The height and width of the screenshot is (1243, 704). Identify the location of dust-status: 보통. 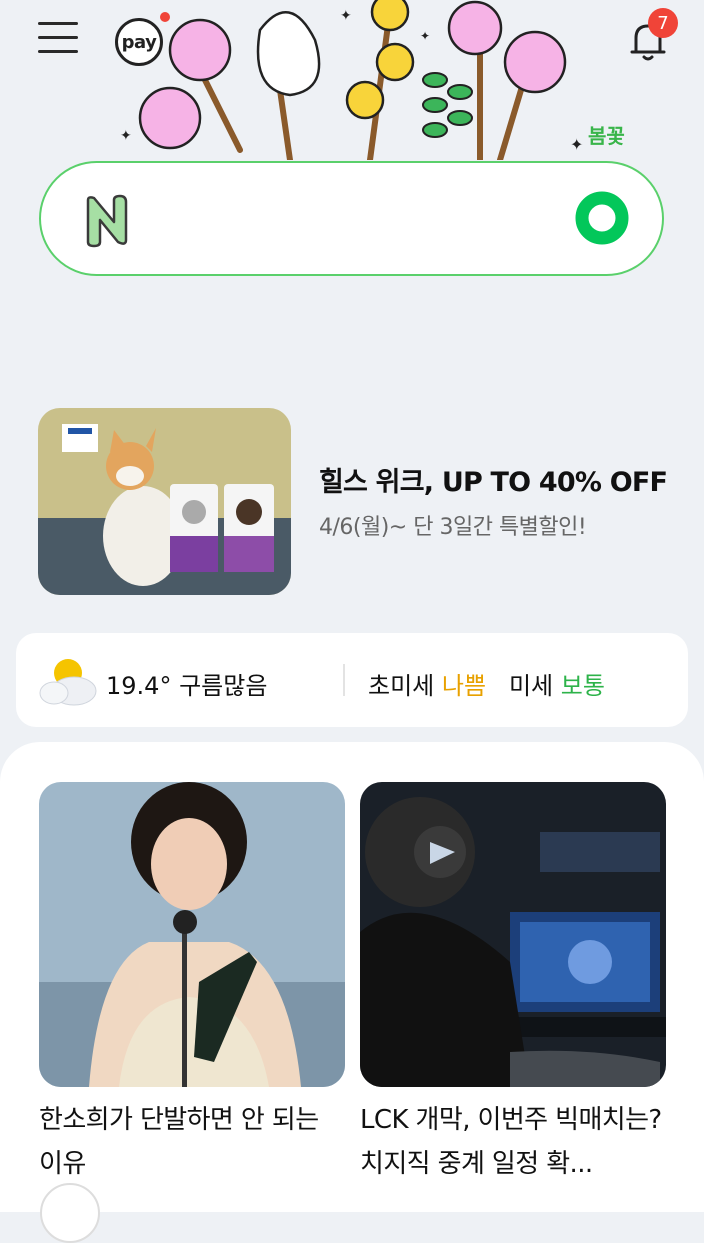
(582, 686).